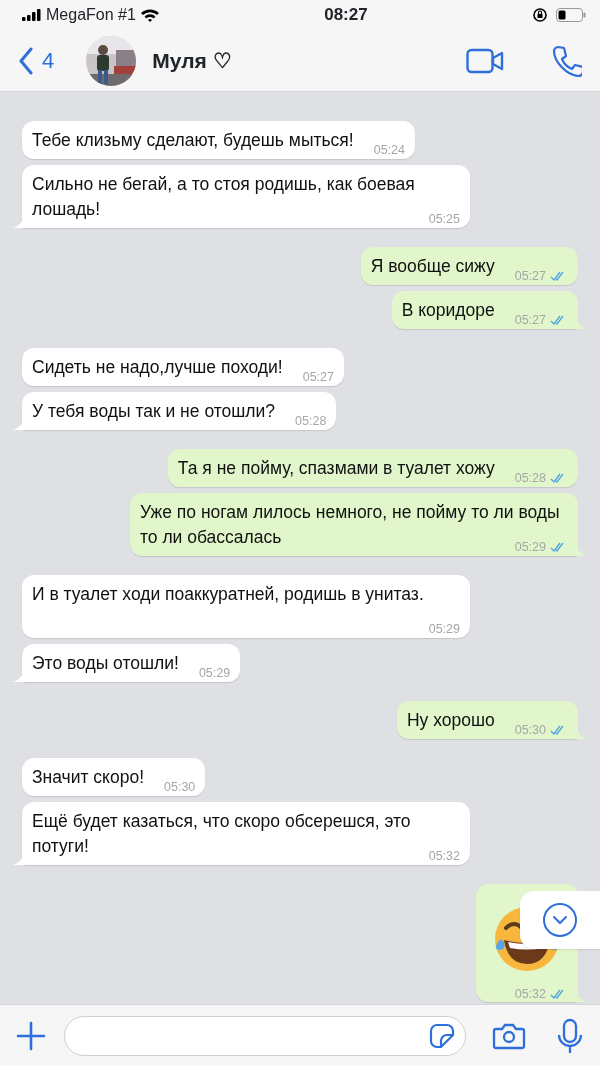 The width and height of the screenshot is (600, 1066). I want to click on scroll-down-button, so click(560, 920).